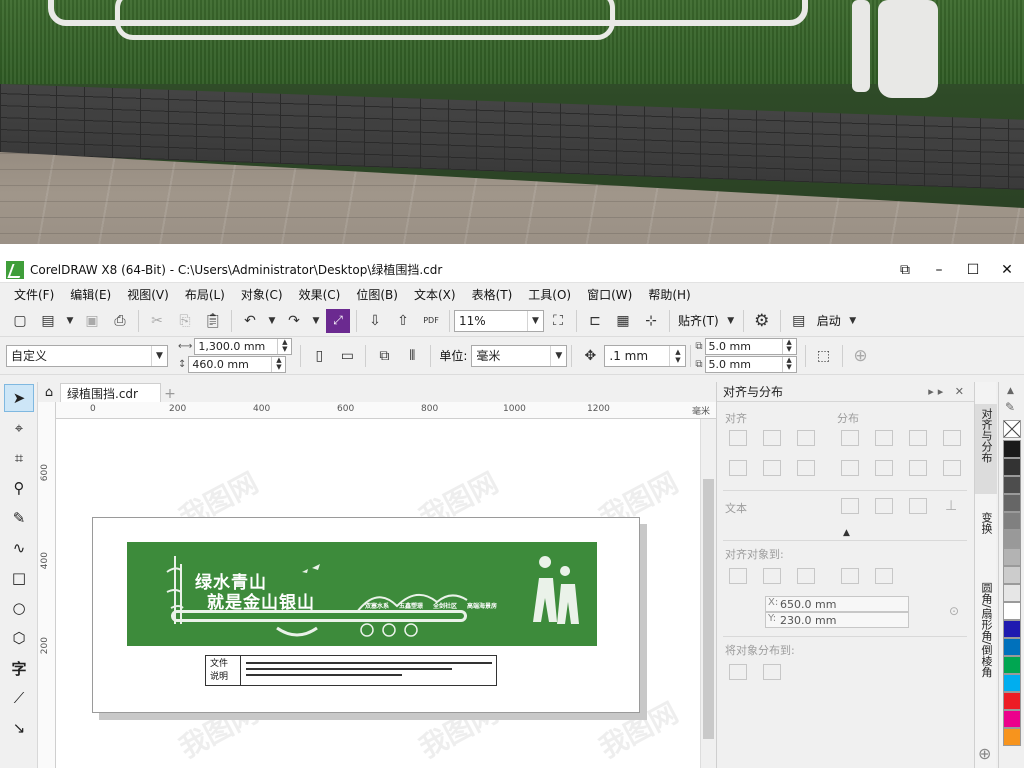 The height and width of the screenshot is (768, 1024). What do you see at coordinates (799, 321) in the screenshot?
I see `launch-app-icon: ▤` at bounding box center [799, 321].